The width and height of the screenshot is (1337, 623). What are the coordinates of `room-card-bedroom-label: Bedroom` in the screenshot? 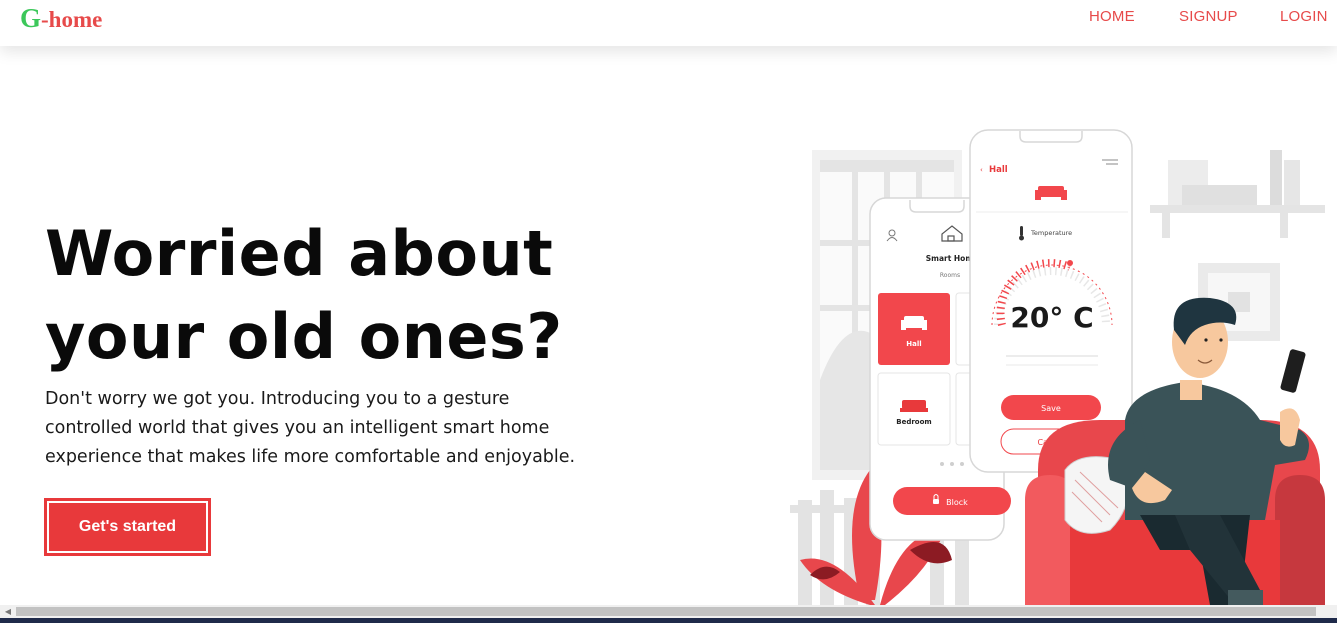 It's located at (913, 422).